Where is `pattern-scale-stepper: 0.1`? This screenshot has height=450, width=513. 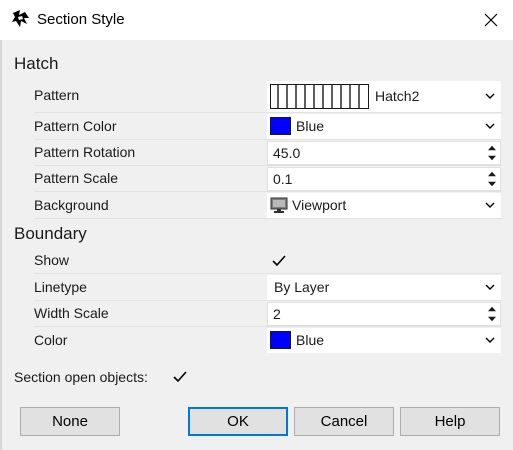 pattern-scale-stepper: 0.1 is located at coordinates (384, 179).